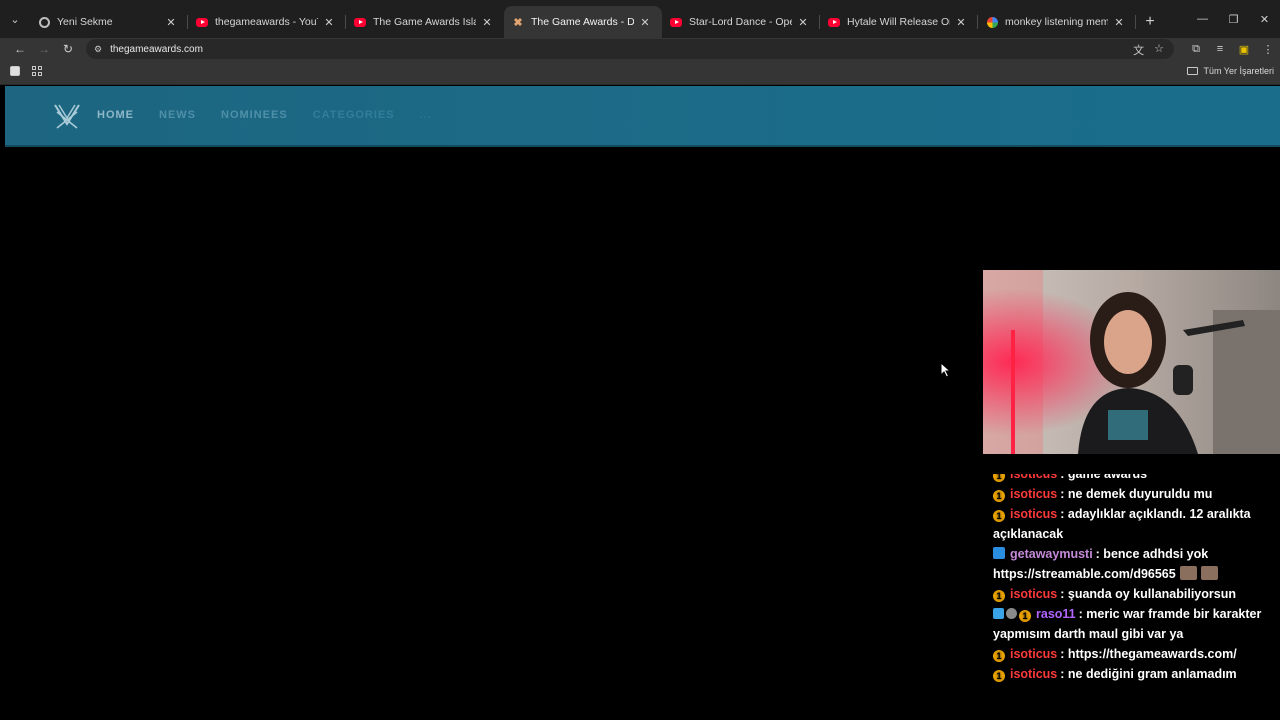 The height and width of the screenshot is (720, 1280). I want to click on streamer-webcam-image, so click(1131, 362).